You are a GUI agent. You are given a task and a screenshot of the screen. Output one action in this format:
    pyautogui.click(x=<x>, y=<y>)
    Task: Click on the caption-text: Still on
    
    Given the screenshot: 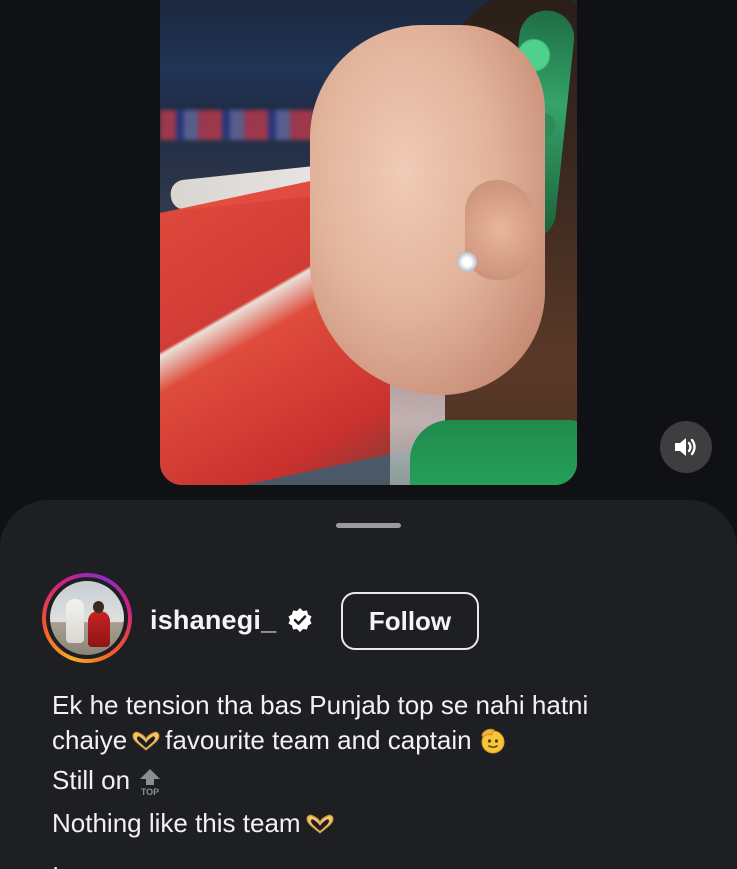 What is the action you would take?
    pyautogui.click(x=91, y=780)
    